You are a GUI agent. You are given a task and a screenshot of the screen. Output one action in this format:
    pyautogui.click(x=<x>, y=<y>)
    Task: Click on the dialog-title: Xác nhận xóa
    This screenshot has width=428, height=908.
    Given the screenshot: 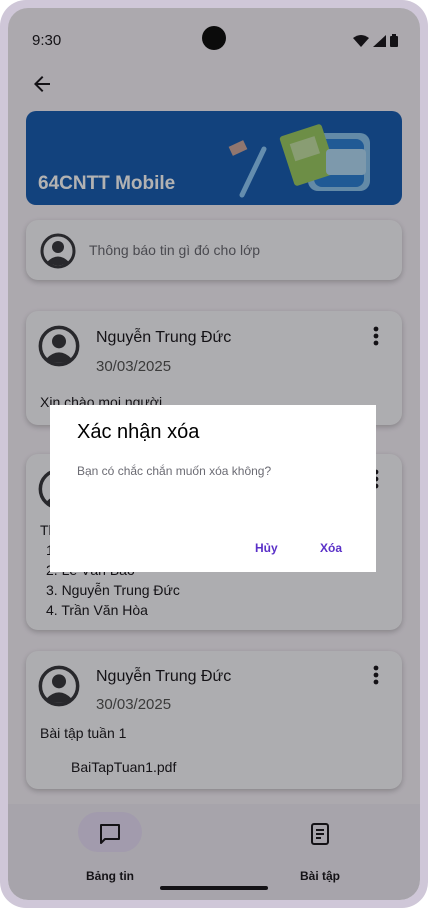 What is the action you would take?
    pyautogui.click(x=138, y=432)
    